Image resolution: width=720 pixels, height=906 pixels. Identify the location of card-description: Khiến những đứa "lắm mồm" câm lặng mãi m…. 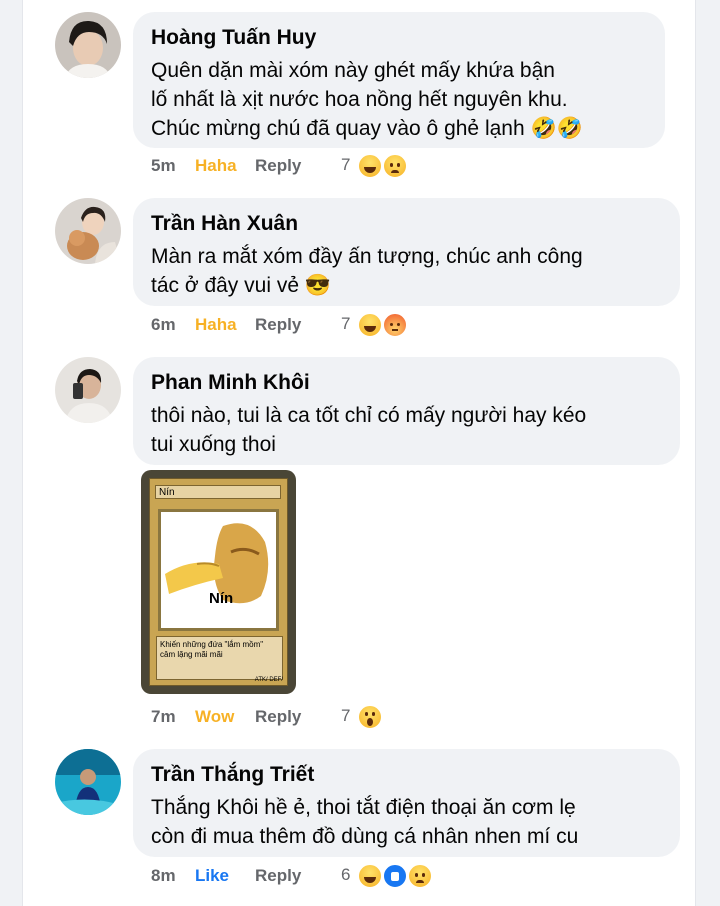
(219, 658).